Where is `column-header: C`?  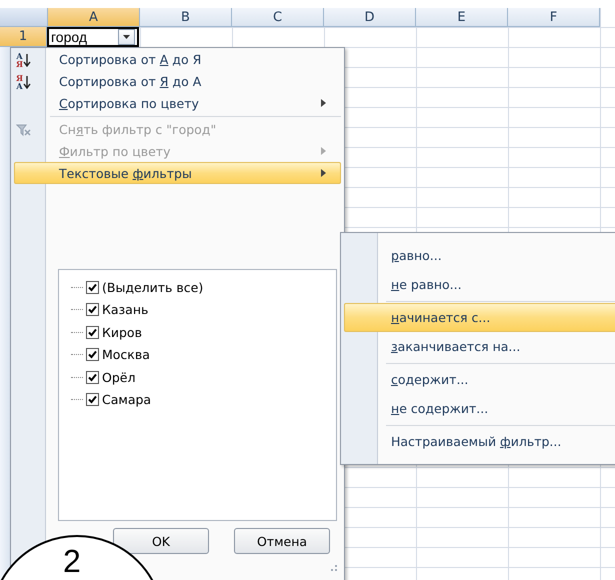 column-header: C is located at coordinates (278, 17).